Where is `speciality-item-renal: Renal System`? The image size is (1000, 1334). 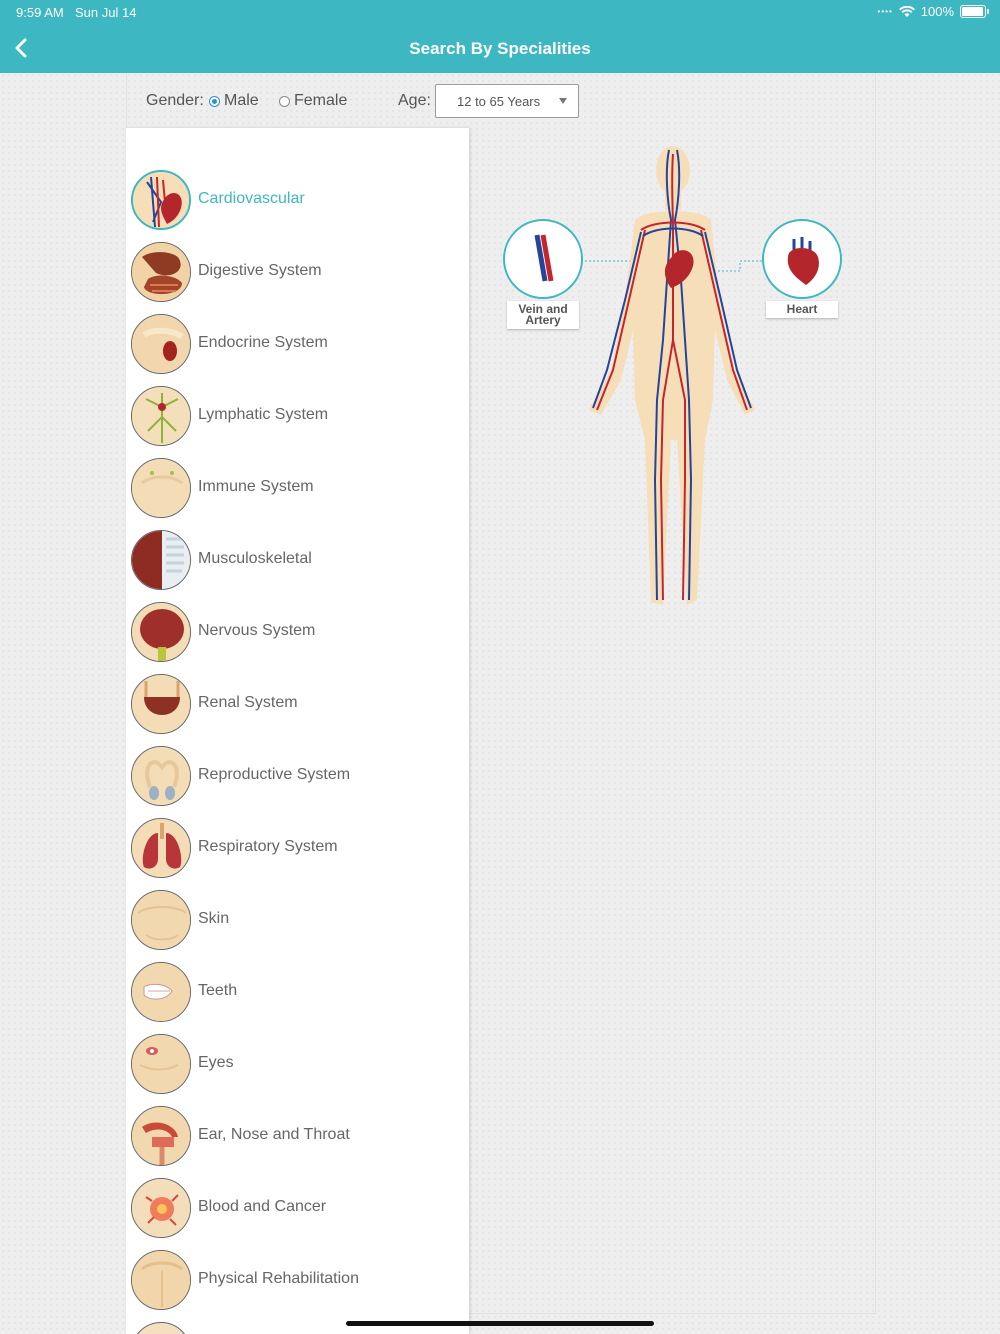
speciality-item-renal: Renal System is located at coordinates (296, 707).